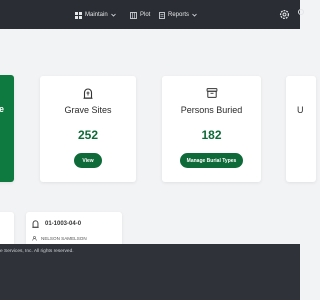  What do you see at coordinates (7, 128) in the screenshot?
I see `partial-green-card: e` at bounding box center [7, 128].